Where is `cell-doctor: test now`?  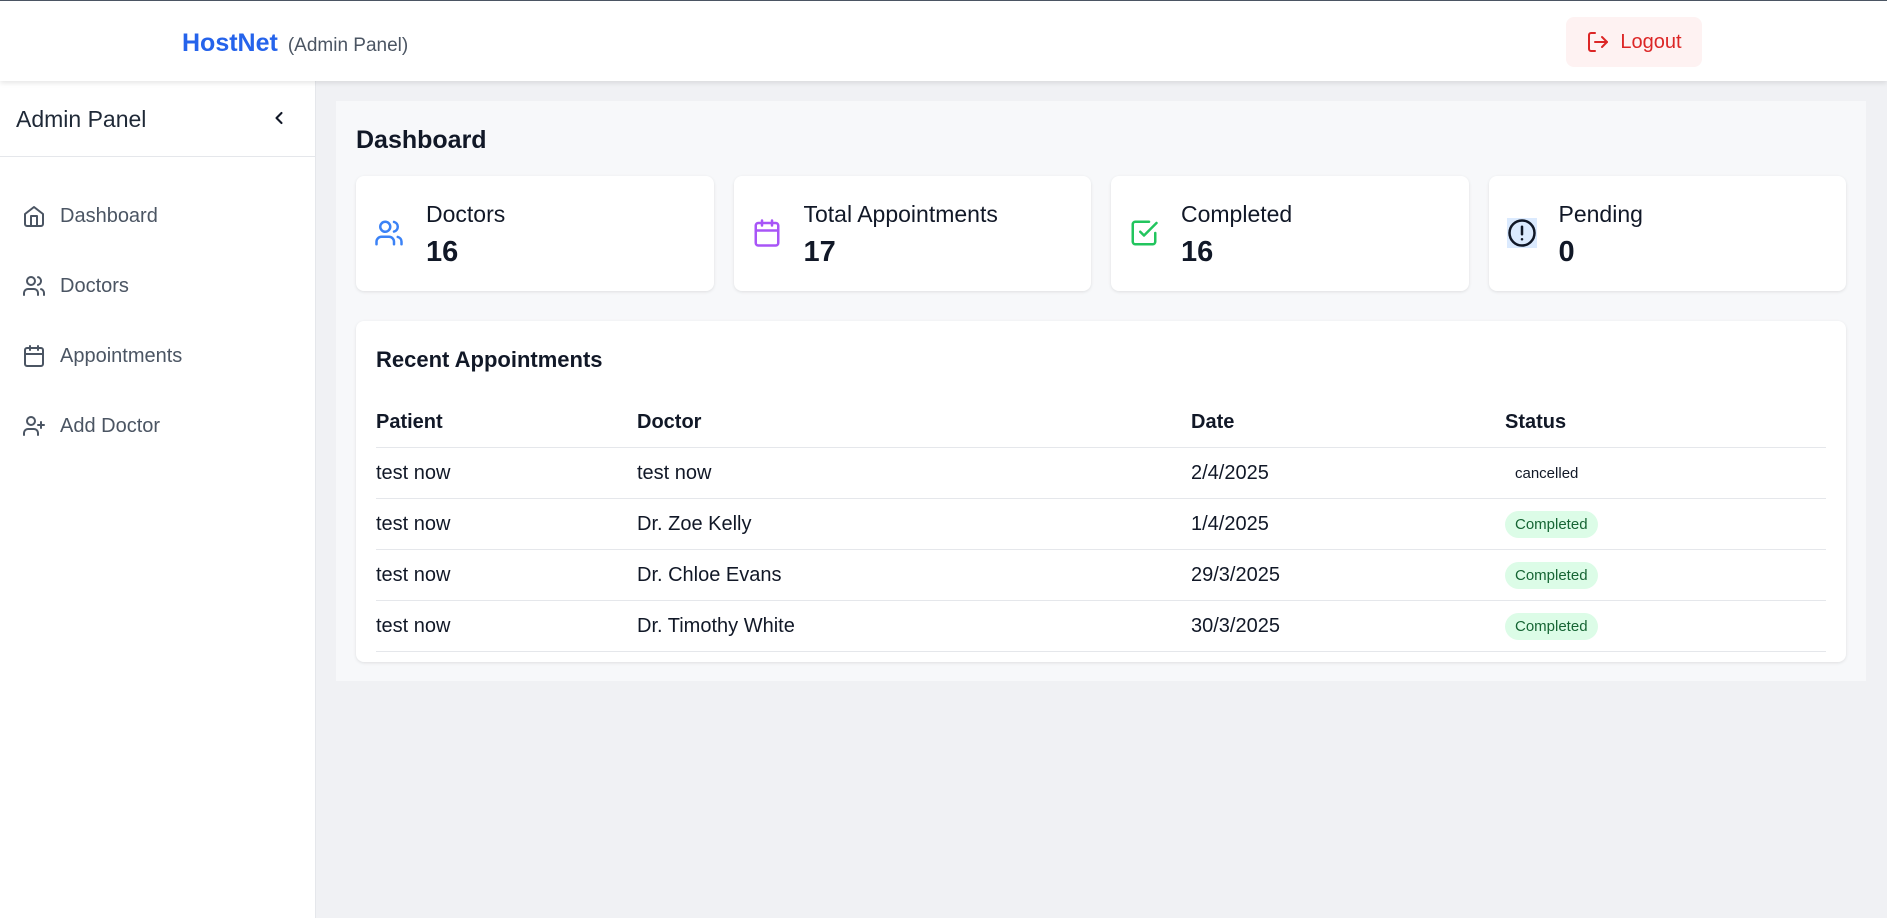
cell-doctor: test now is located at coordinates (674, 472).